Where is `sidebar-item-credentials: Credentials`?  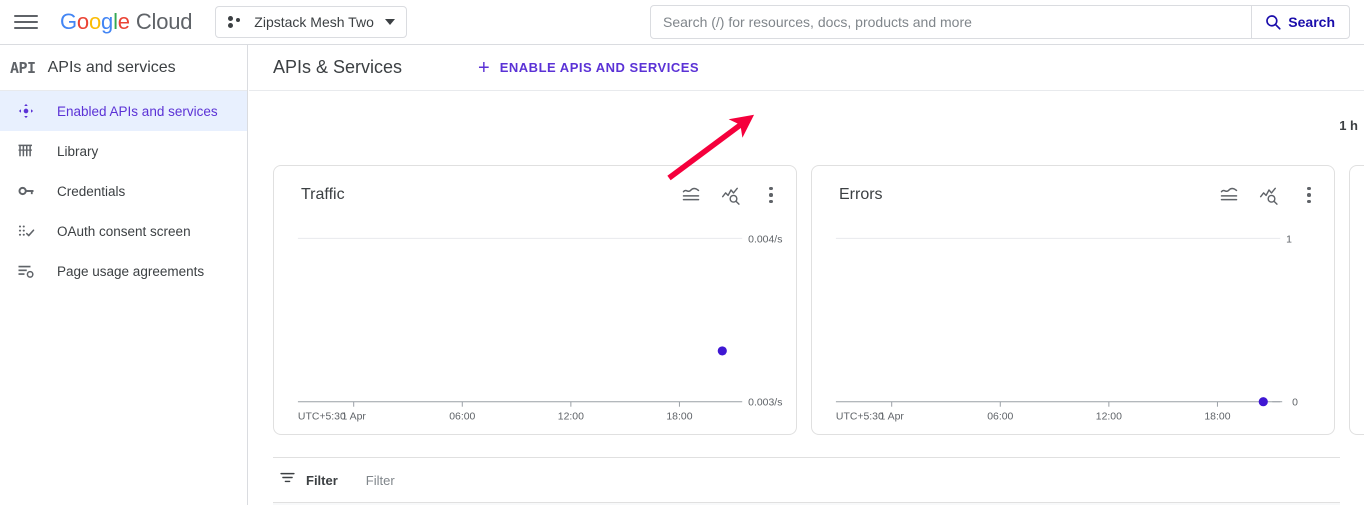 sidebar-item-credentials: Credentials is located at coordinates (123, 191).